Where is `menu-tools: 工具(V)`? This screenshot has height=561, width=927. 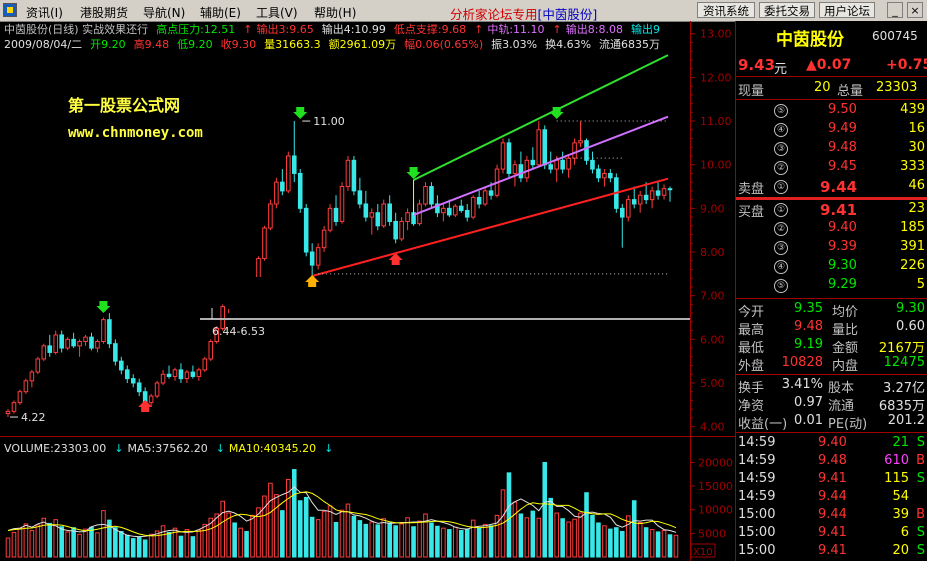
menu-tools: 工具(V) is located at coordinates (277, 12).